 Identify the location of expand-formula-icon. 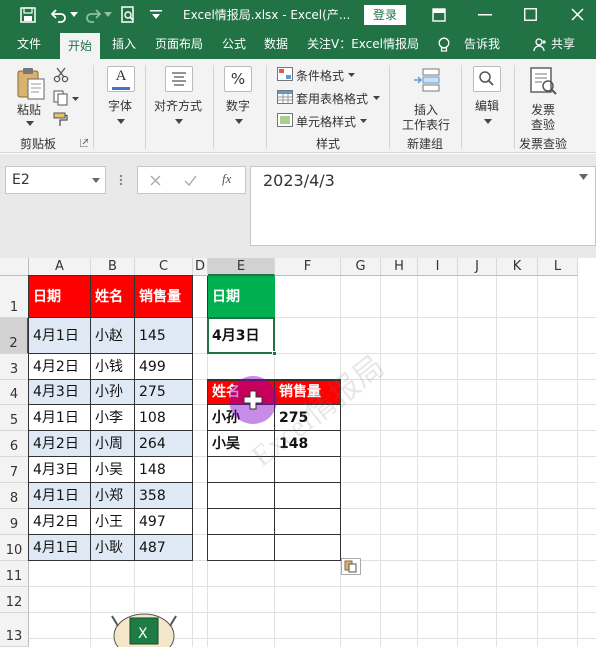
(583, 177).